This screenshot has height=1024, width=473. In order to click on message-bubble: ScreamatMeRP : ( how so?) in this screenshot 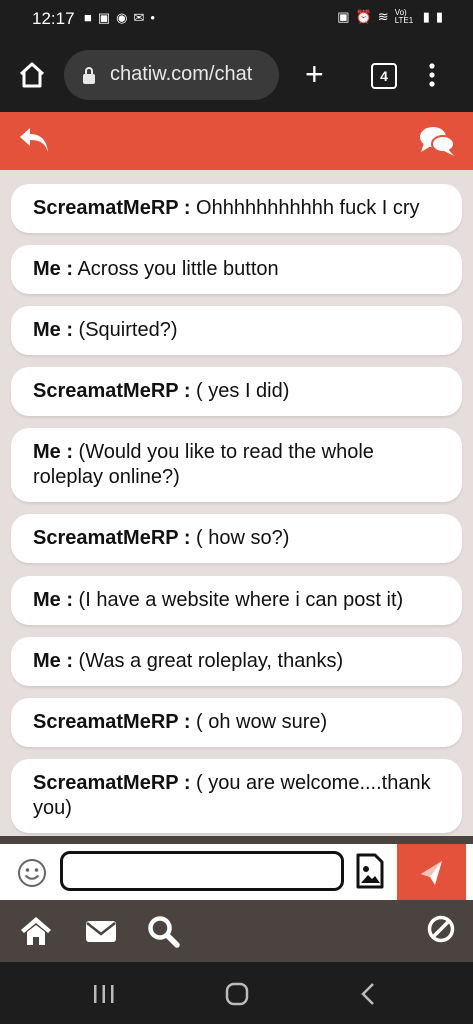, I will do `click(236, 538)`.